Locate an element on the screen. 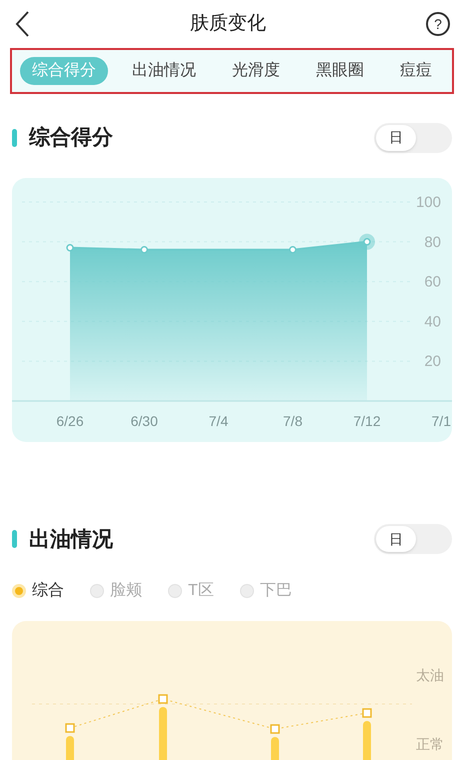 The width and height of the screenshot is (464, 760). radio-label: T区 is located at coordinates (201, 591).